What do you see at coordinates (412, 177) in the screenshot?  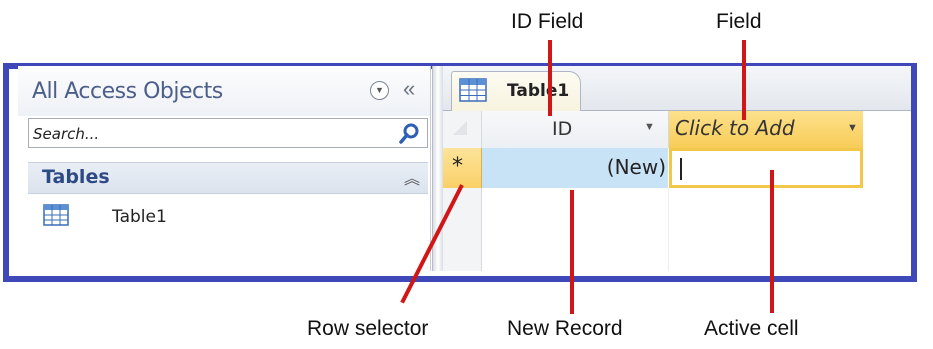 I see `chevron-up-icon: ︽` at bounding box center [412, 177].